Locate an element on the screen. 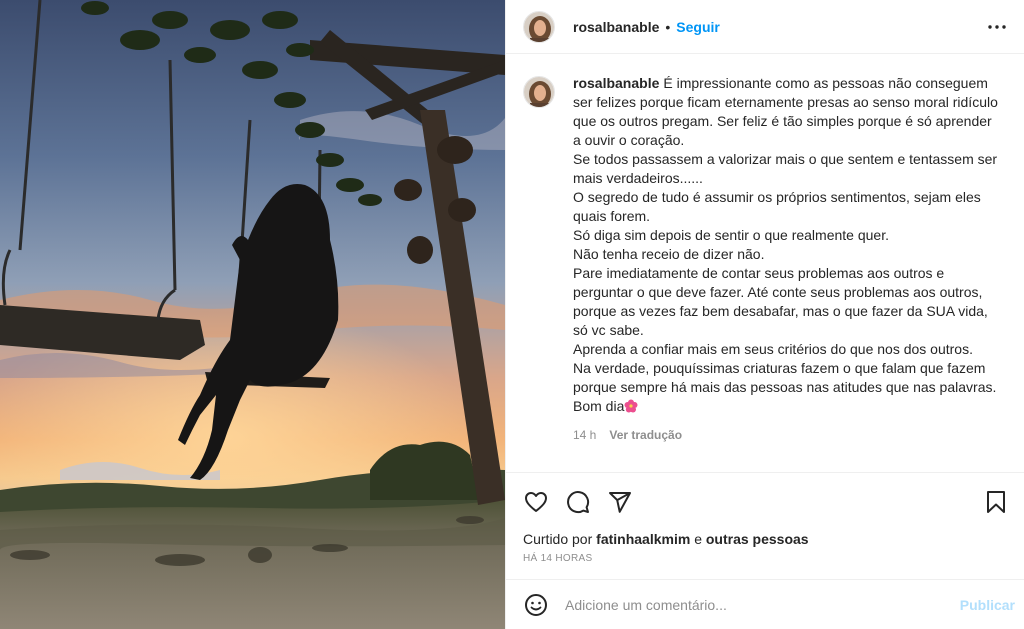  header-username: rosalbanable is located at coordinates (616, 27).